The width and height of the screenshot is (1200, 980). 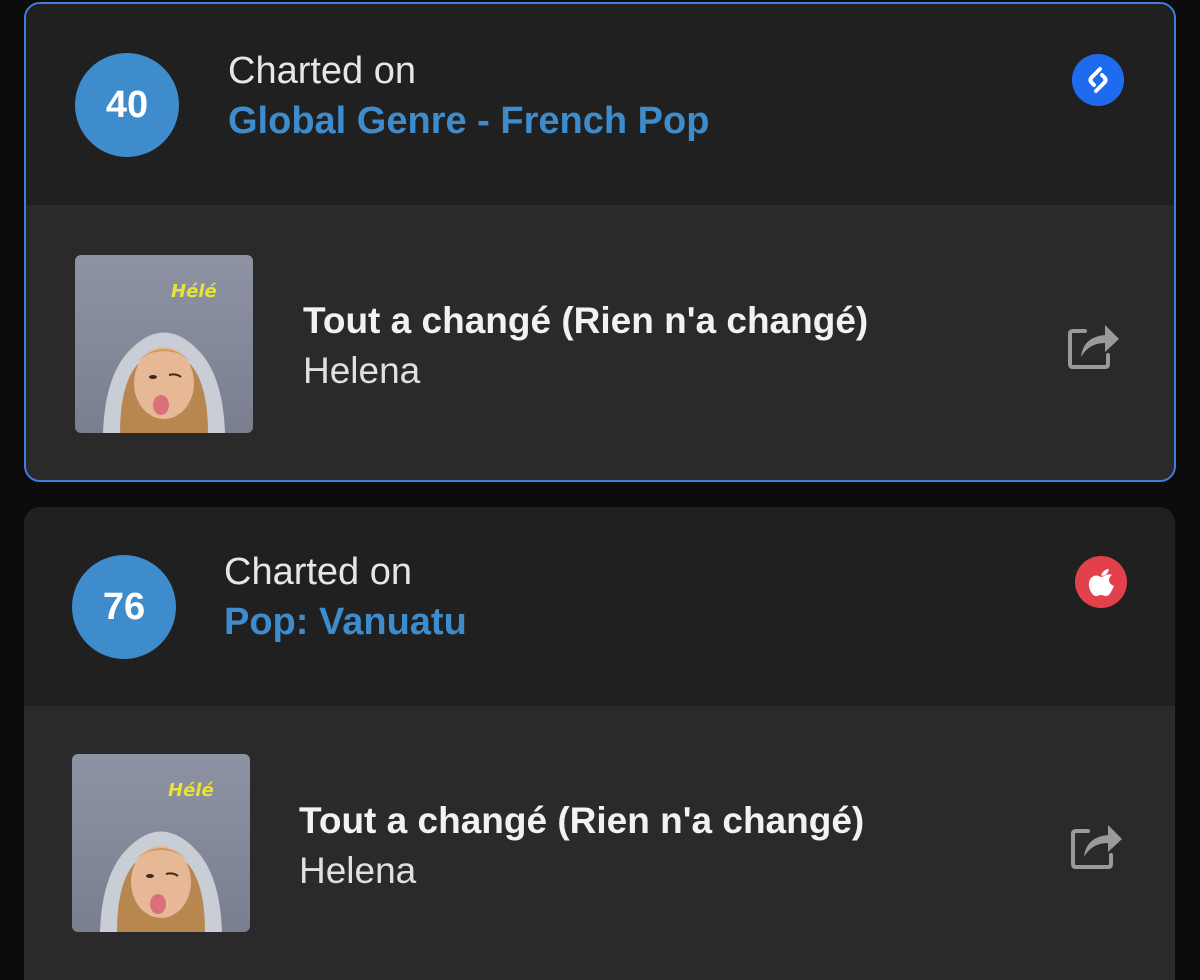 I want to click on chart-name-link: Pop: Vanuatu, so click(x=345, y=622).